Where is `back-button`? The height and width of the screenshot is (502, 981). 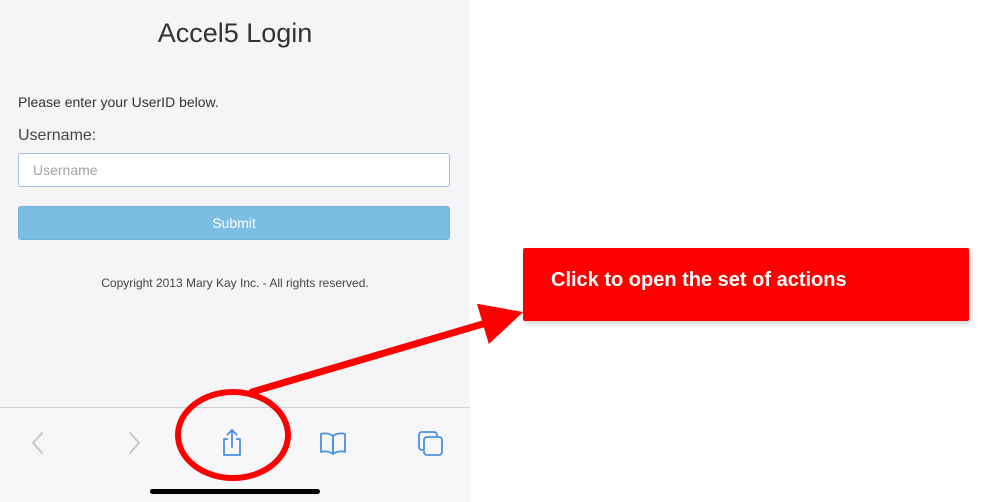 back-button is located at coordinates (38, 443).